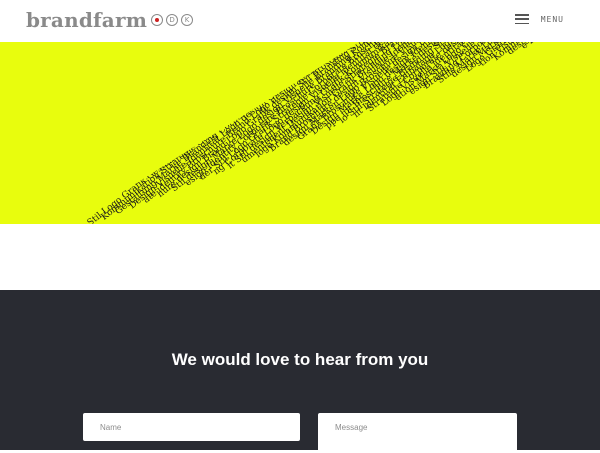  I want to click on menu-toggle: MENU, so click(539, 19).